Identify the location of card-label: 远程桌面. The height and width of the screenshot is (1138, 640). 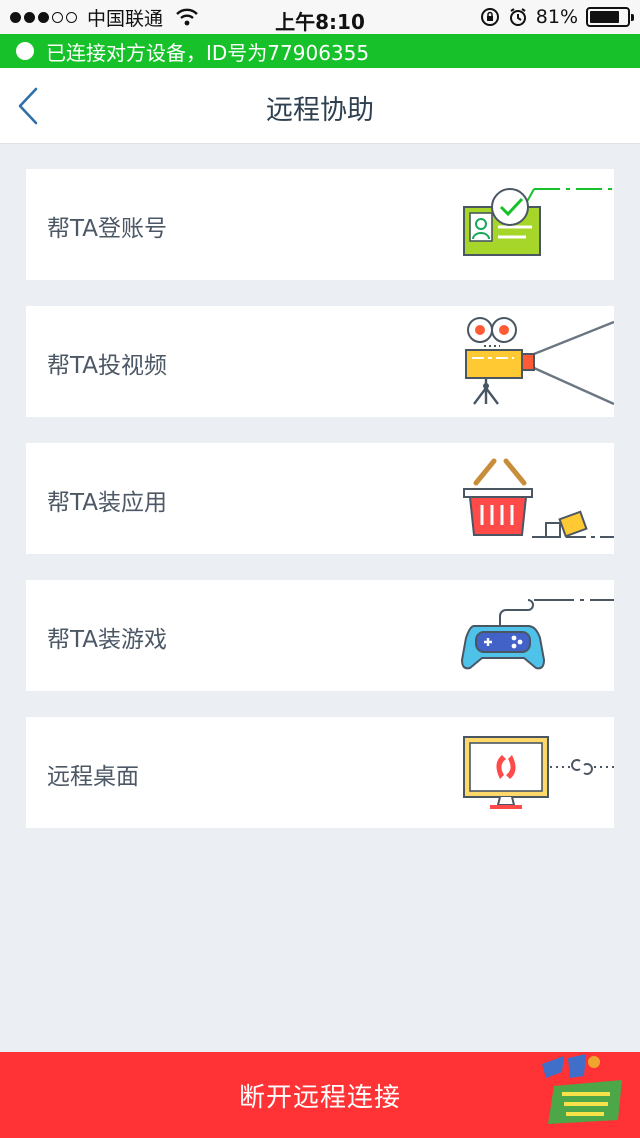
(93, 777).